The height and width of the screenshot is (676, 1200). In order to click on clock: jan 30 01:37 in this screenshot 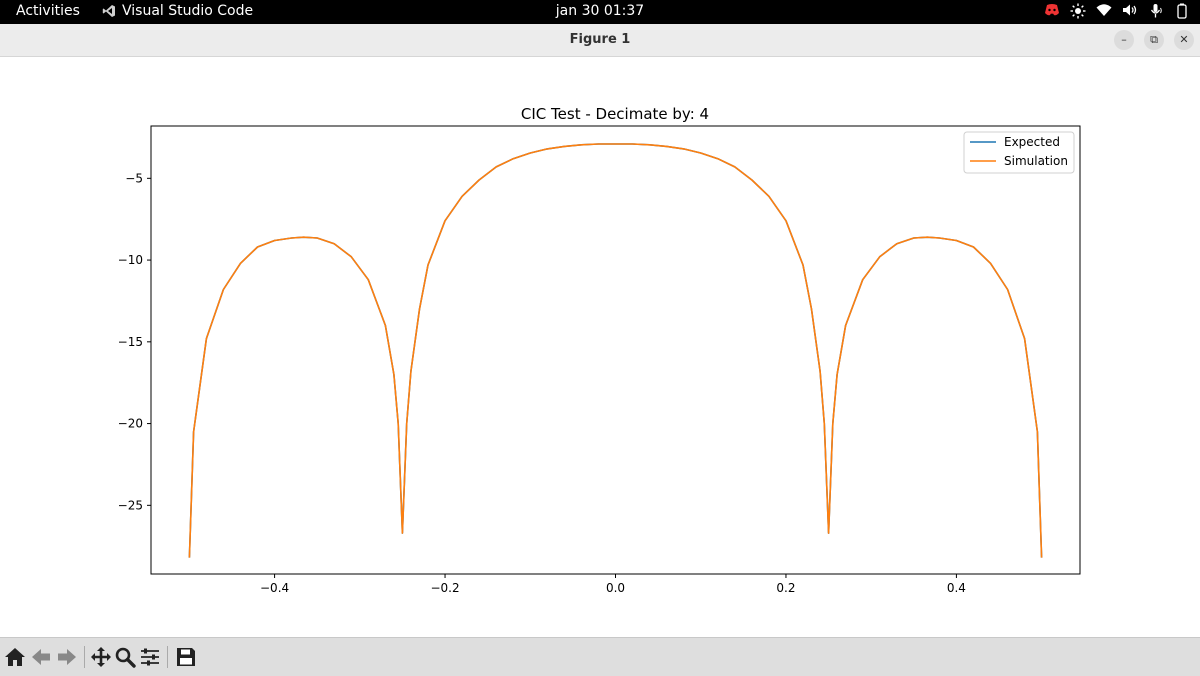, I will do `click(600, 11)`.